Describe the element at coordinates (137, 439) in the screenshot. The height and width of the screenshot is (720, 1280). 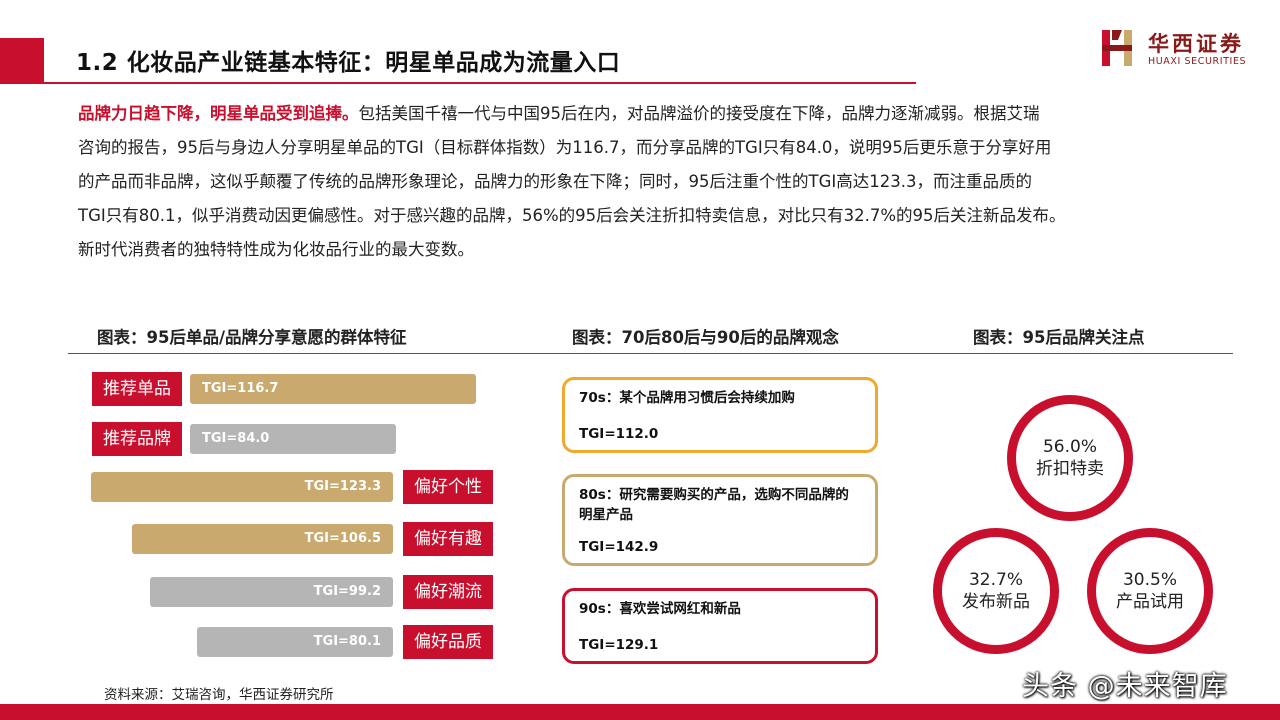
I see `tgi-category-label: 推荐品牌` at that location.